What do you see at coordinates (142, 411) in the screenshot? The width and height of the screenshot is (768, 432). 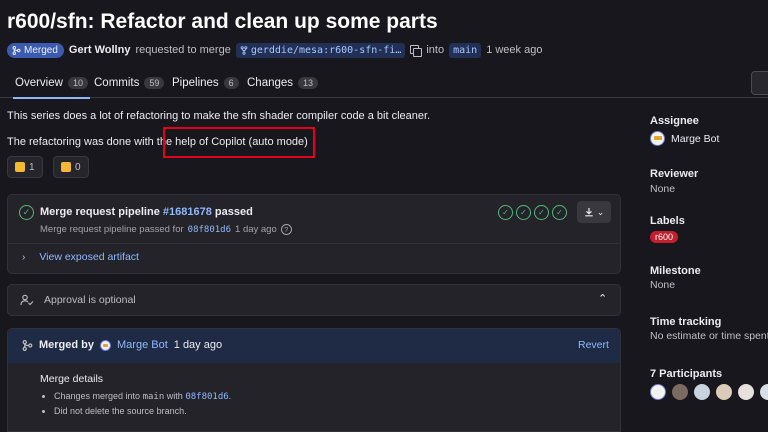 I see `list-item: Did not delete the source branch.` at bounding box center [142, 411].